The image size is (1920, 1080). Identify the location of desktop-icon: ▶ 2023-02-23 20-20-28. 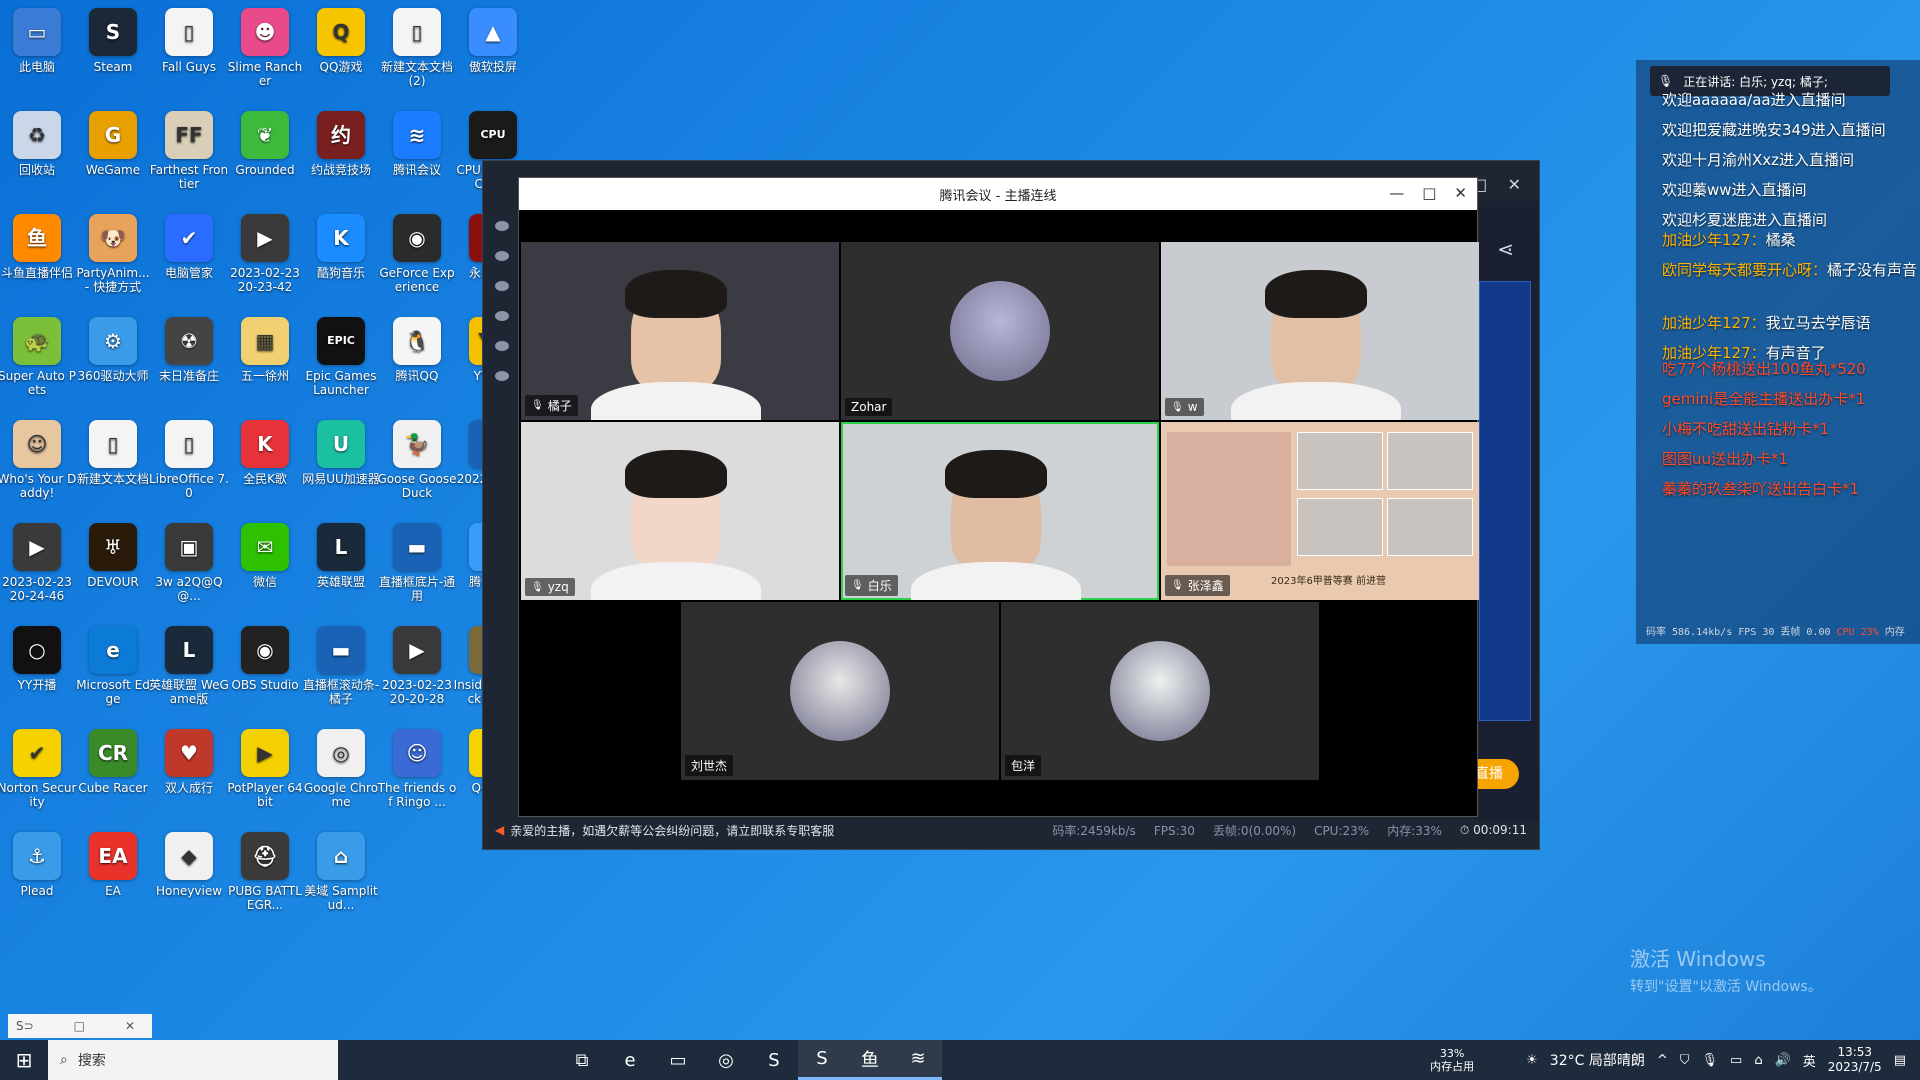
(417, 676).